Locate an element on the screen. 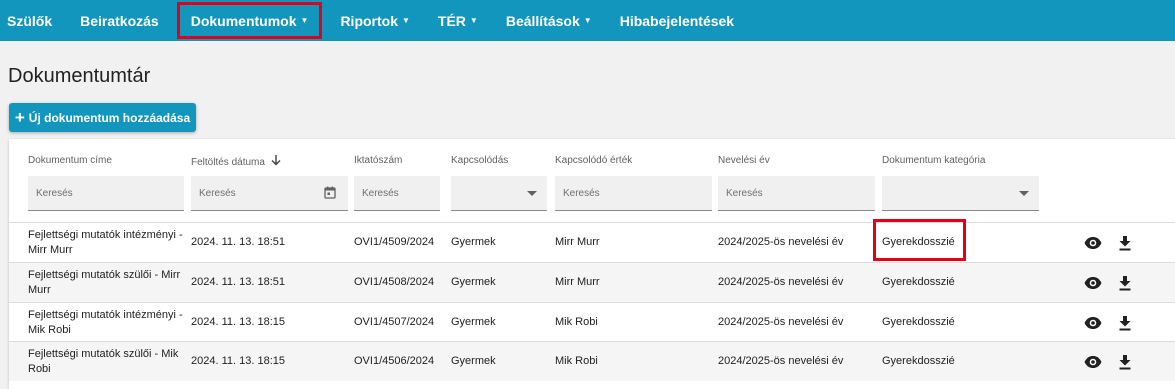  column-header-label: Dokumentum kategória is located at coordinates (934, 160).